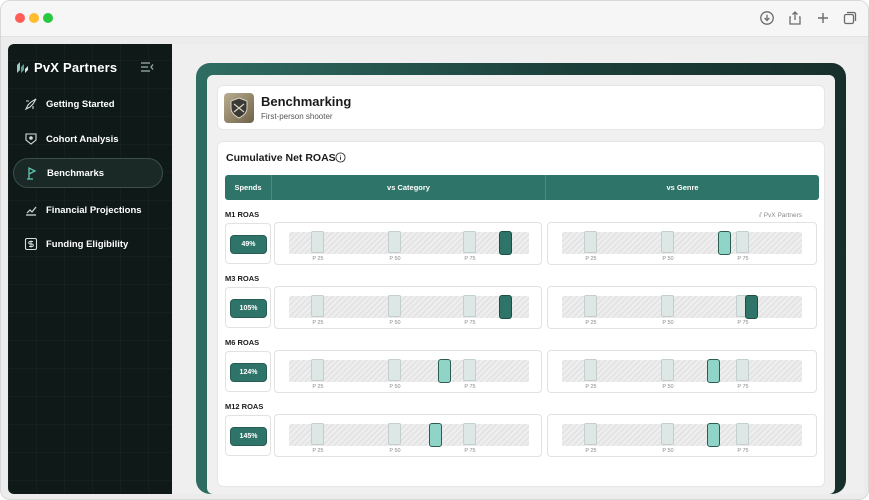 Image resolution: width=869 pixels, height=500 pixels. I want to click on row-label: M12 ROAS, so click(244, 406).